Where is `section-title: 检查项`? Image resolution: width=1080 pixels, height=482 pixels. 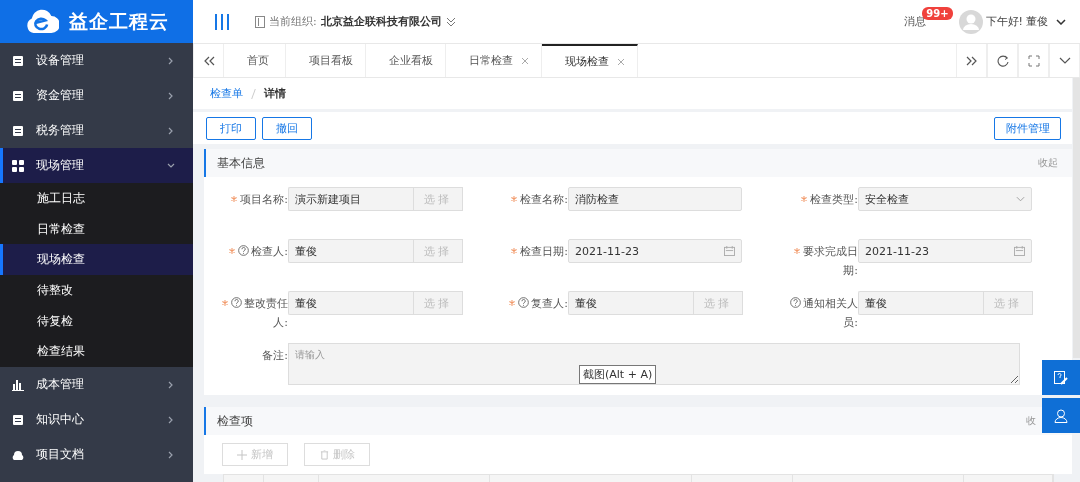
section-title: 检查项 is located at coordinates (235, 421).